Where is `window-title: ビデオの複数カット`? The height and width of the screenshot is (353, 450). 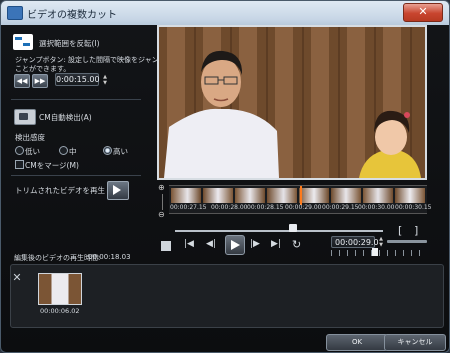 window-title: ビデオの複数カット is located at coordinates (72, 15).